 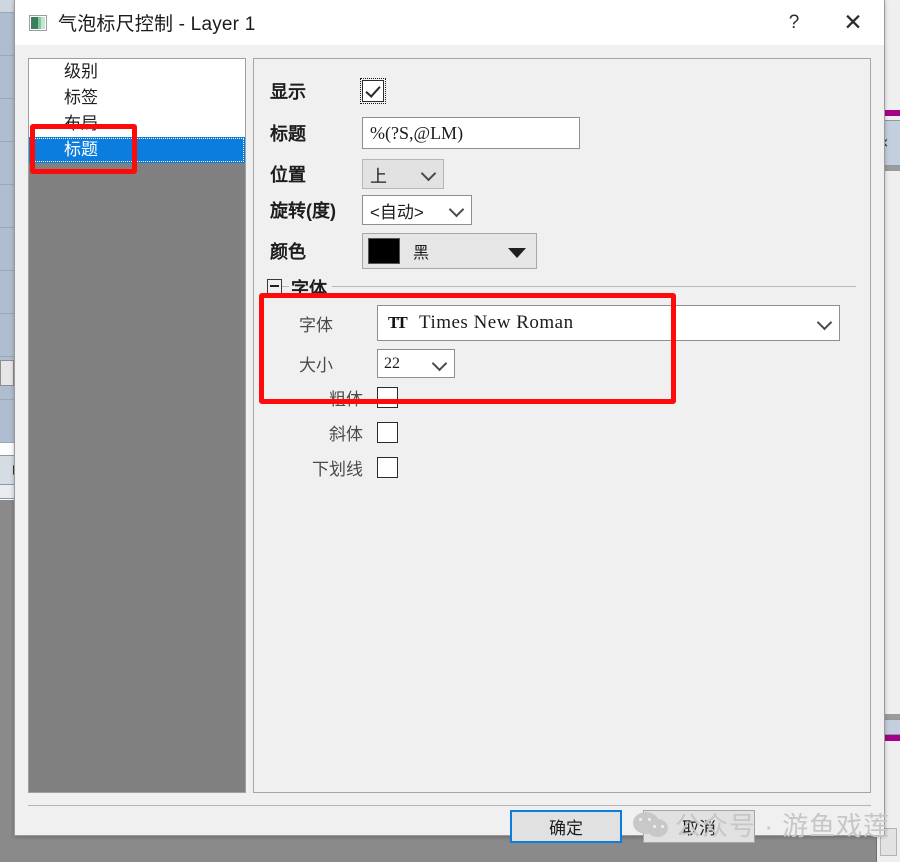 What do you see at coordinates (288, 175) in the screenshot?
I see `position-label: 位置` at bounding box center [288, 175].